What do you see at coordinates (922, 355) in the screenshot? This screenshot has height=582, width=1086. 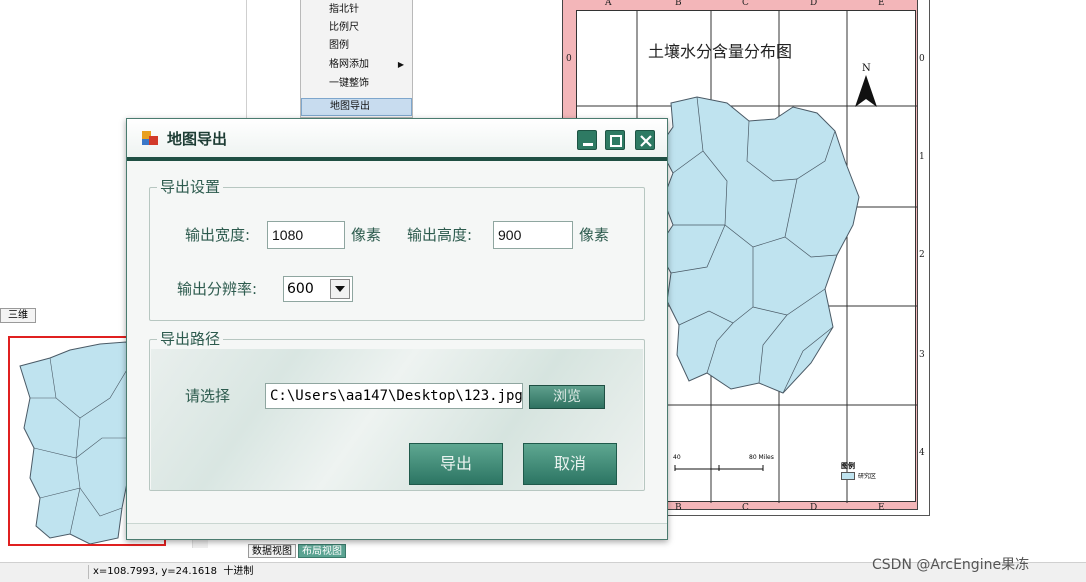 I see `grid-row-label: 3` at bounding box center [922, 355].